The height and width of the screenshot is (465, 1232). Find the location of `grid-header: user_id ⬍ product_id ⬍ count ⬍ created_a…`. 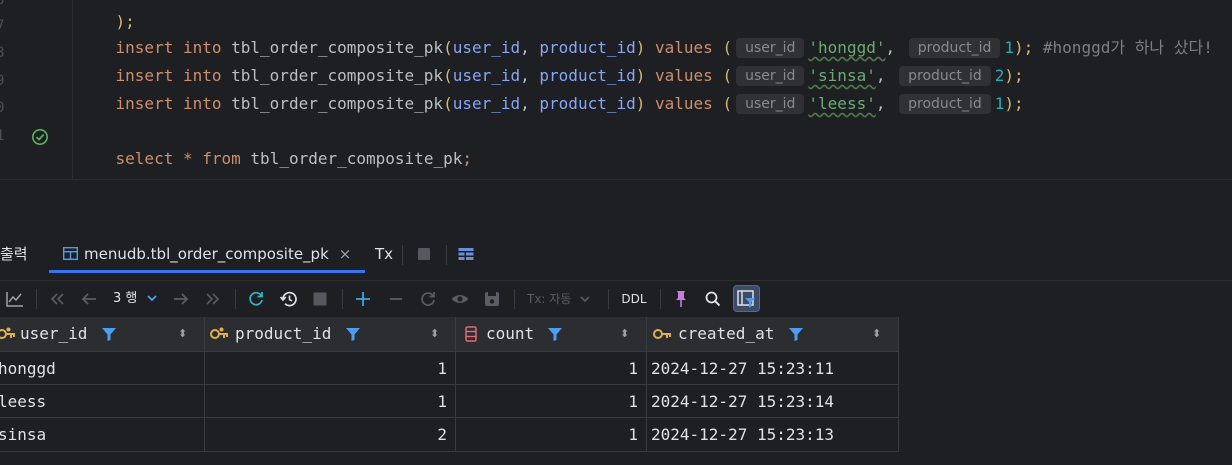

grid-header: user_id ⬍ product_id ⬍ count ⬍ created_a… is located at coordinates (449, 334).